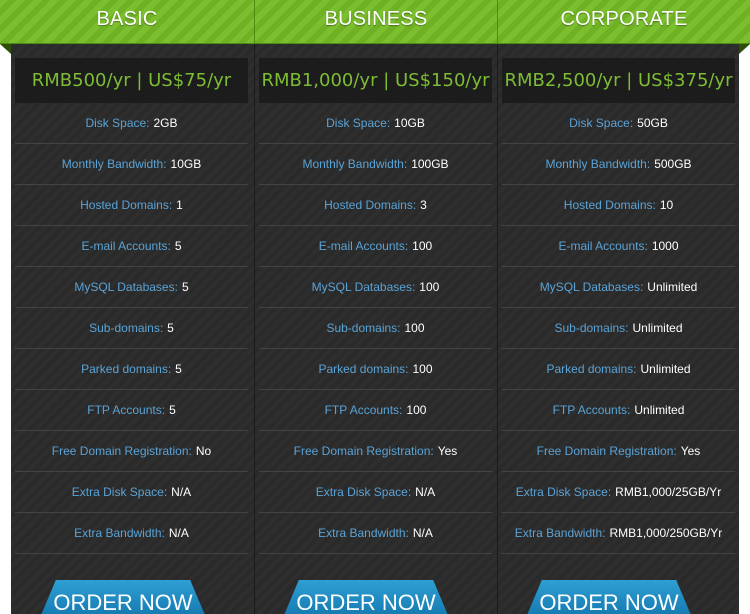  What do you see at coordinates (126, 410) in the screenshot?
I see `feature-label: FTP Accounts:` at bounding box center [126, 410].